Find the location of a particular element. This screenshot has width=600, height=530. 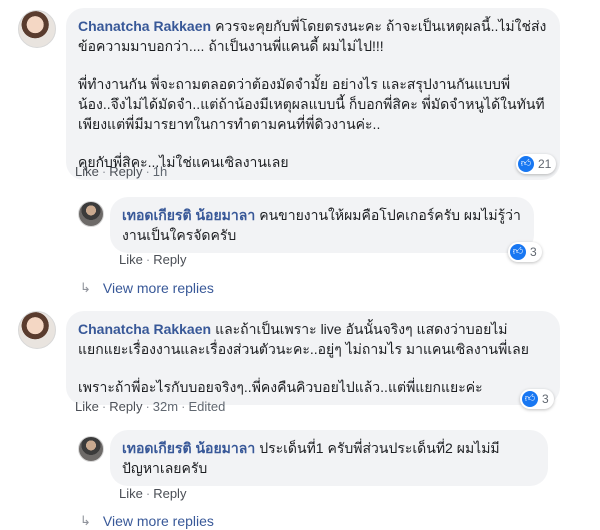

comment-timestamp: 1h is located at coordinates (160, 171).